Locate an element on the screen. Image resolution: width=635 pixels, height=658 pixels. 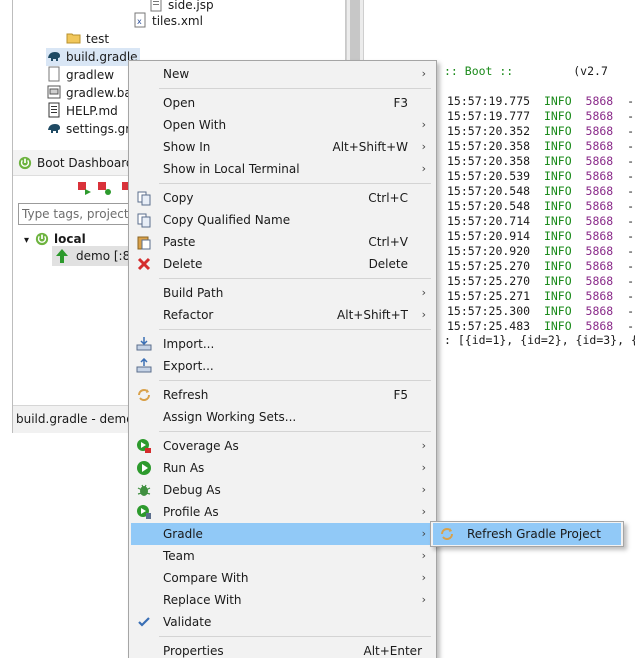
run-icon is located at coordinates (144, 468).